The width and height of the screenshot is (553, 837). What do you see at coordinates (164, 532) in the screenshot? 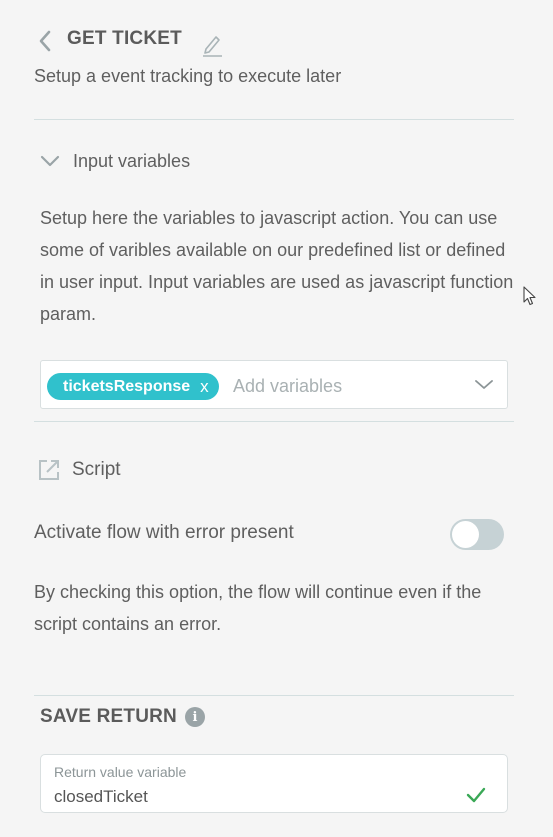
I see `activate-flow-label: Activate flow with error present` at bounding box center [164, 532].